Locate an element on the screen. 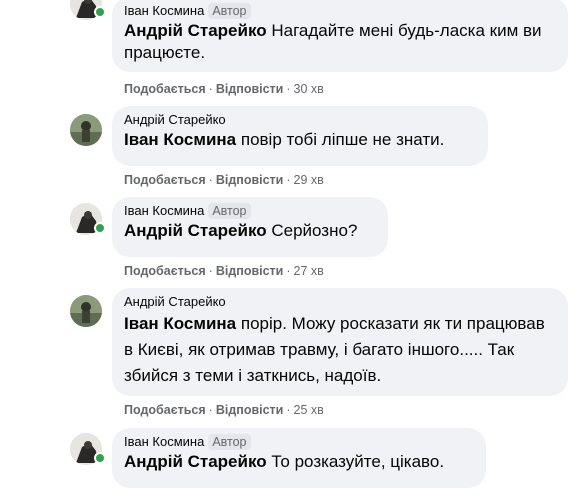 The width and height of the screenshot is (588, 496). comment-body: Серйозно? is located at coordinates (312, 230).